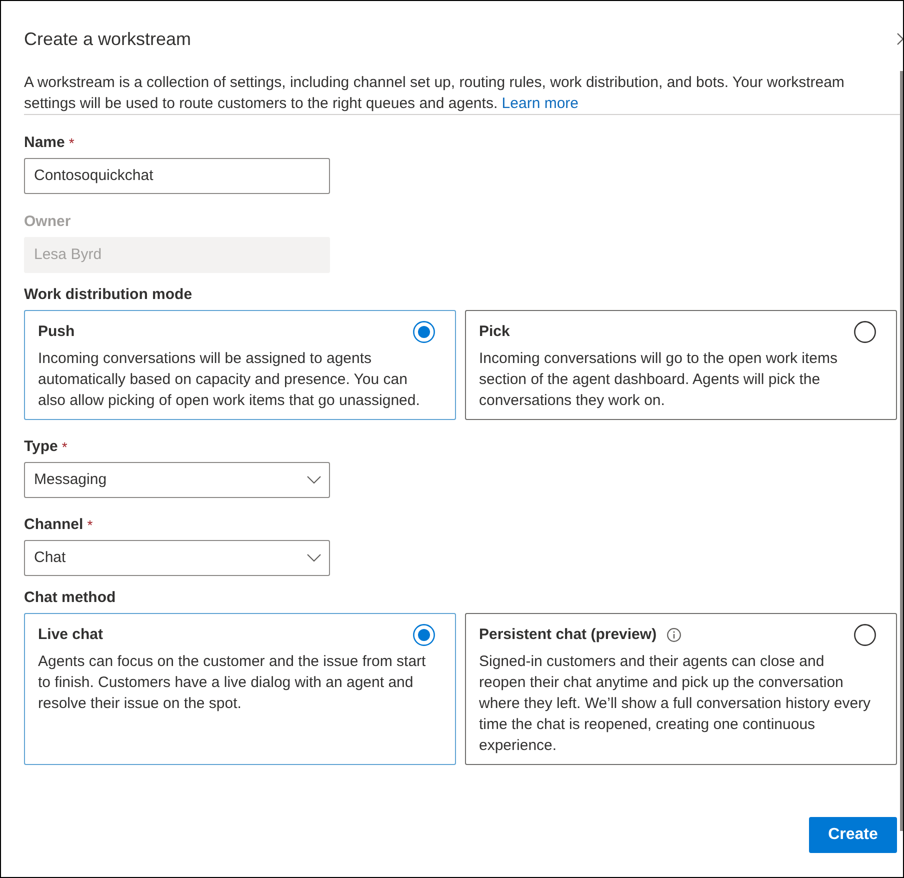 The image size is (904, 878). Describe the element at coordinates (70, 598) in the screenshot. I see `field-label: Chat method` at that location.